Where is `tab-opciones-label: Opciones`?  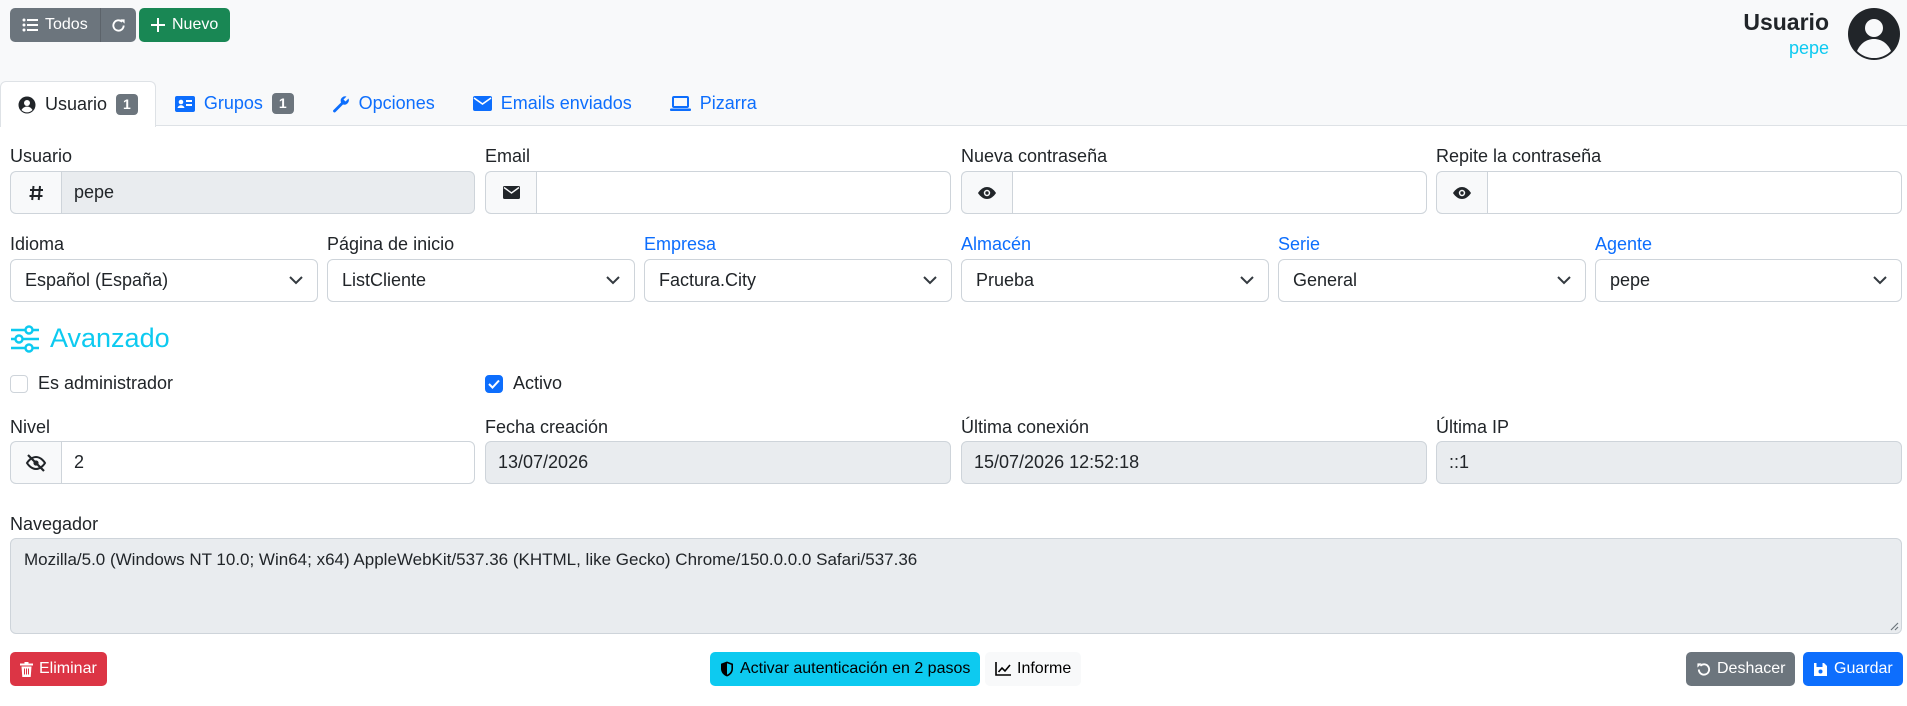 tab-opciones-label: Opciones is located at coordinates (396, 103).